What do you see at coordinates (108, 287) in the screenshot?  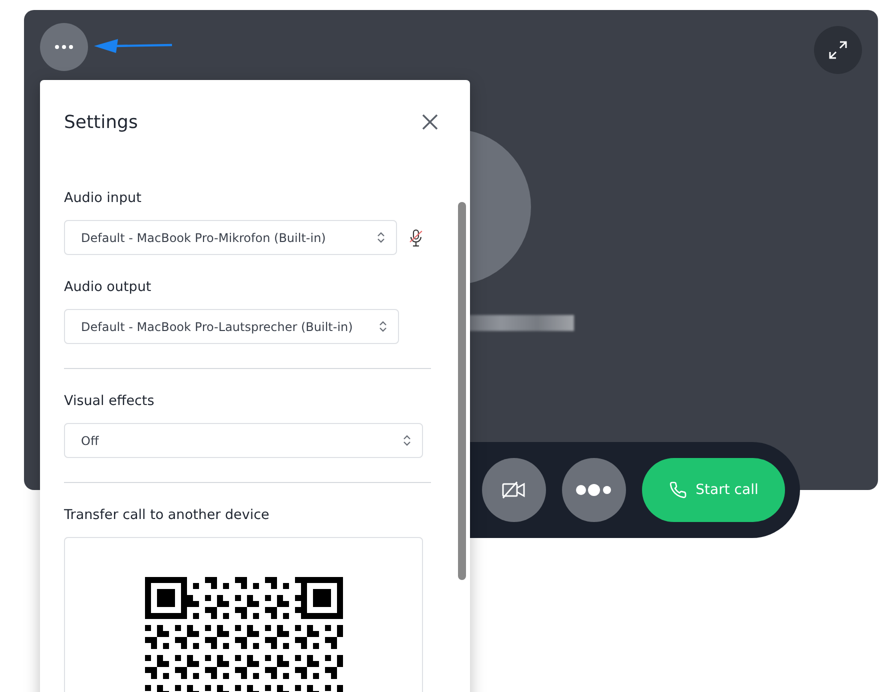 I see `section-label: Audio output` at bounding box center [108, 287].